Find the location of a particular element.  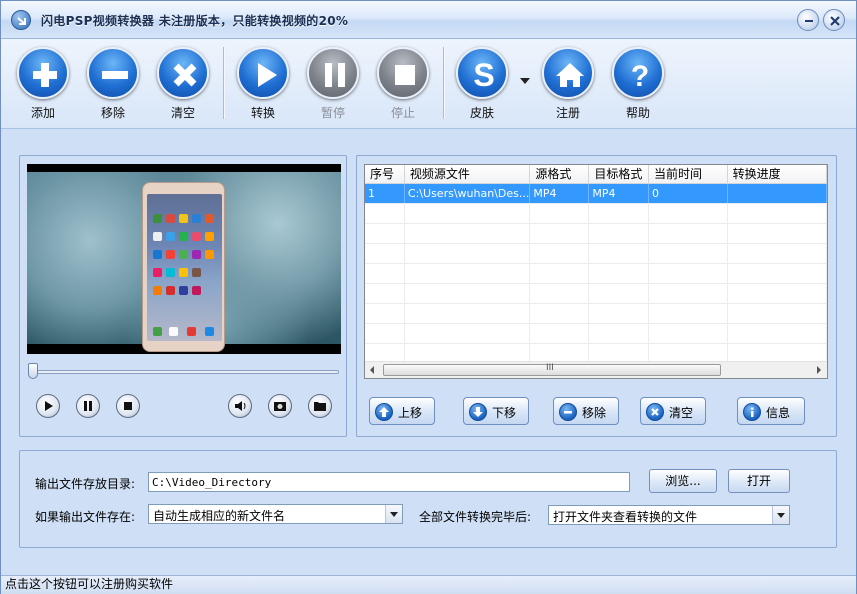

add-button: 添加 is located at coordinates (43, 87).